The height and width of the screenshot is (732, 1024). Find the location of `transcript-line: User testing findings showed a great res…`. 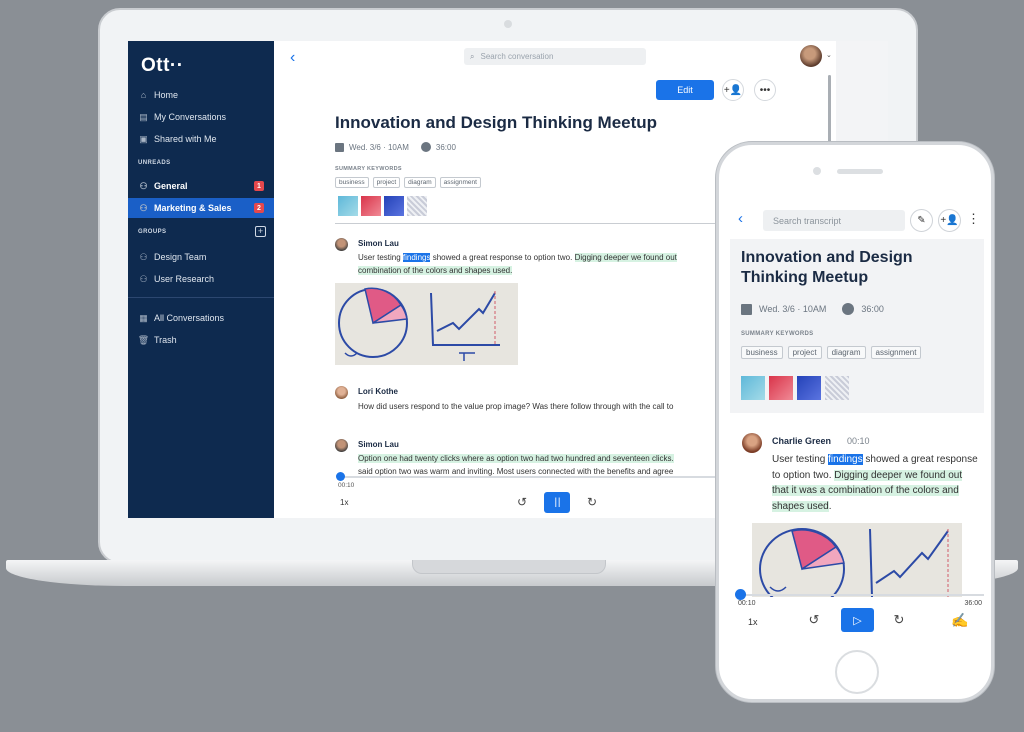

transcript-line: User testing findings showed a great res… is located at coordinates (517, 257).